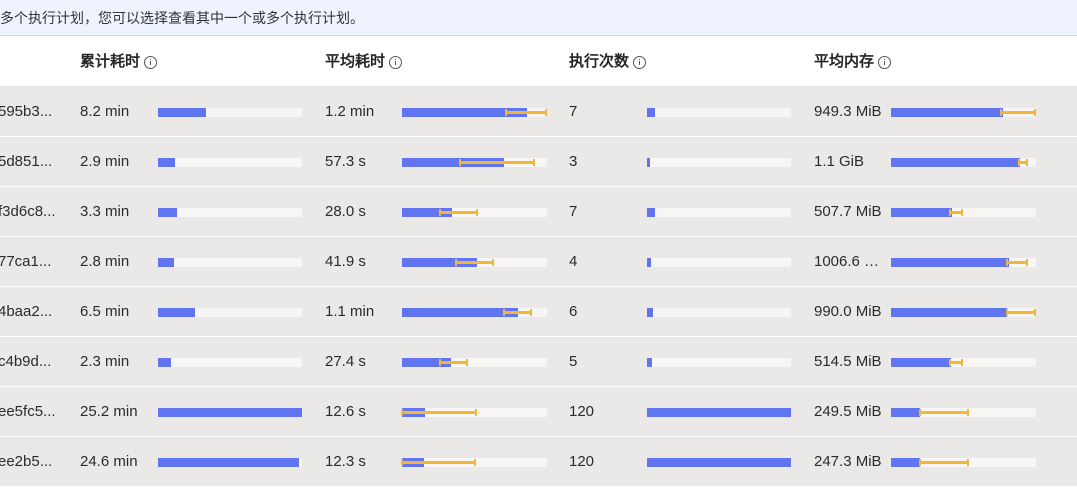 The height and width of the screenshot is (493, 1077). Describe the element at coordinates (848, 461) in the screenshot. I see `avg-memory-cell: 247.3 MiB` at that location.